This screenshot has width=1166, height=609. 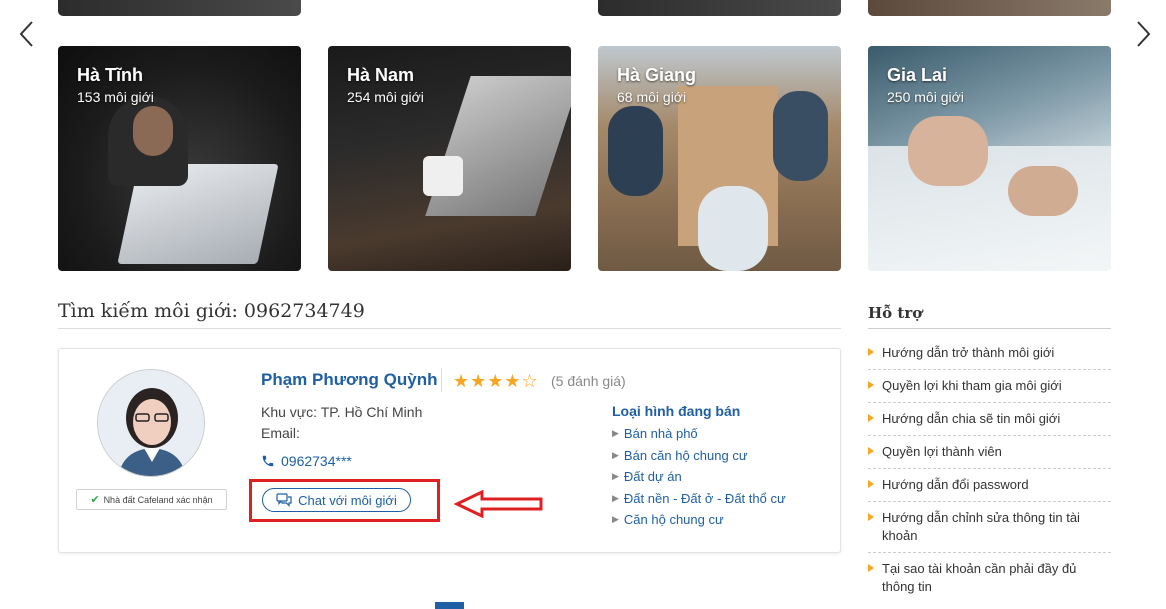 What do you see at coordinates (211, 311) in the screenshot?
I see `search-title: Tìm kiếm môi giới: 0962734749` at bounding box center [211, 311].